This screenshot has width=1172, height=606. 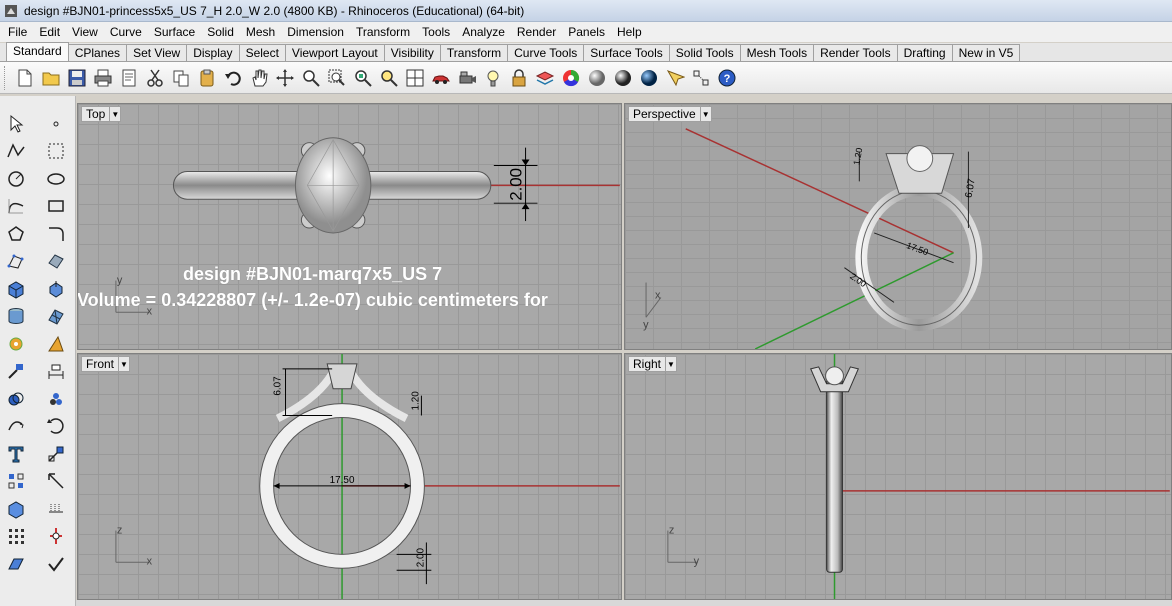 I want to click on toolbar-grip, so click(x=6, y=77).